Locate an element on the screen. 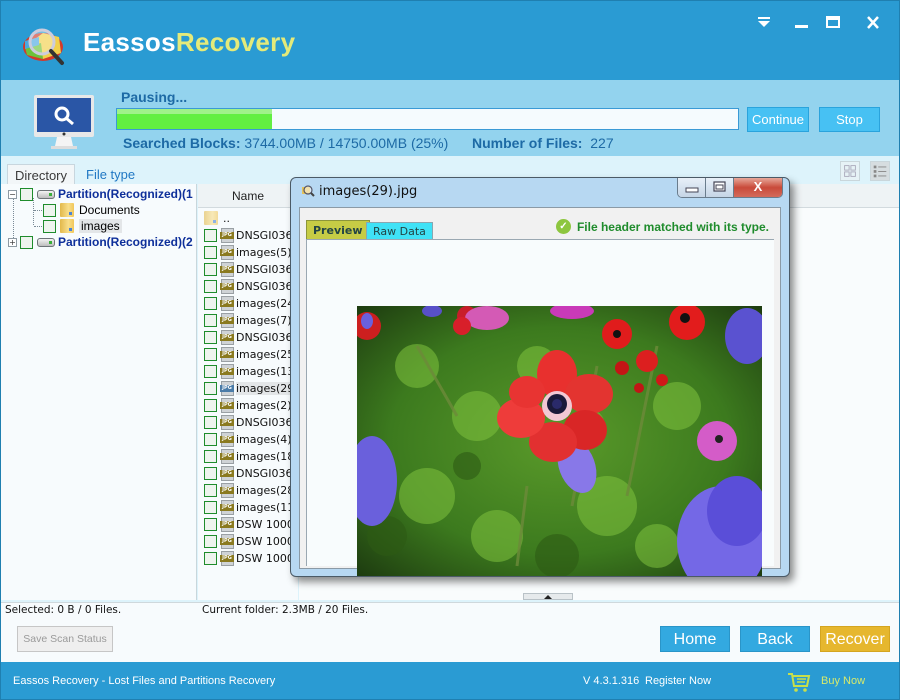 This screenshot has width=900, height=700. tab-preview: Preview is located at coordinates (338, 229).